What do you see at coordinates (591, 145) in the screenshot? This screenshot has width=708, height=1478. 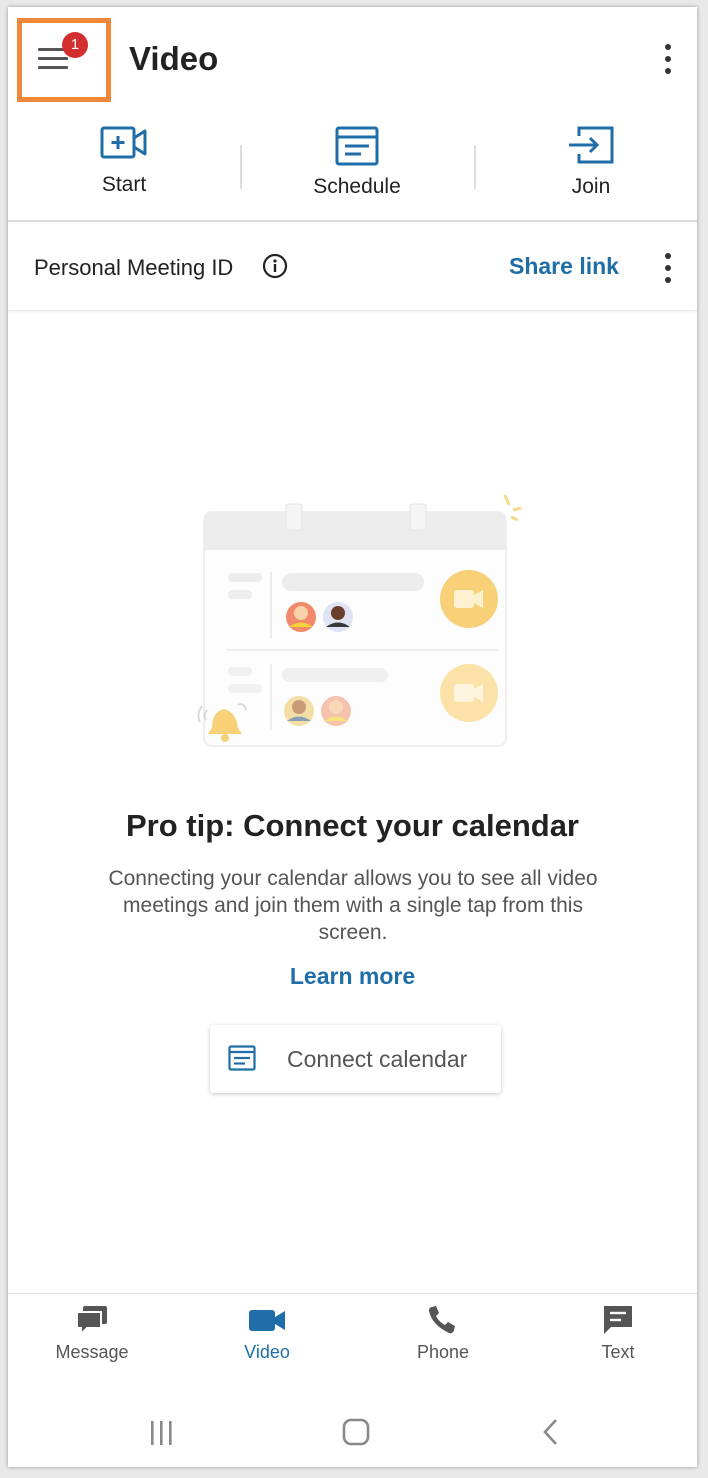 I see `join-icon` at bounding box center [591, 145].